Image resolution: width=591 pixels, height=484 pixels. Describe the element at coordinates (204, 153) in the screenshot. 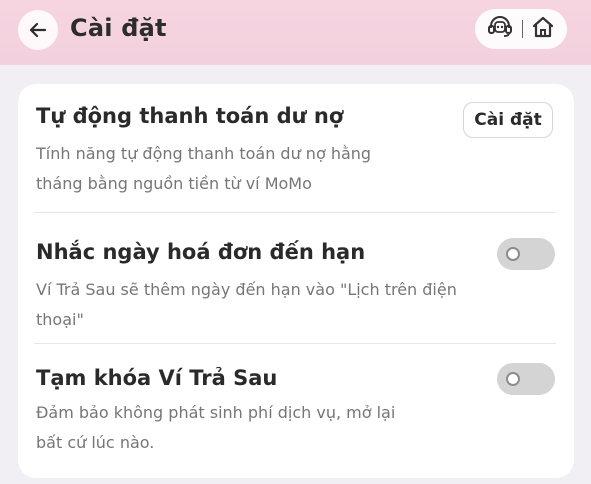

I see `auto-pay-desc-line-1: Tính năng tự động thanh toán dư nợ hằng` at that location.